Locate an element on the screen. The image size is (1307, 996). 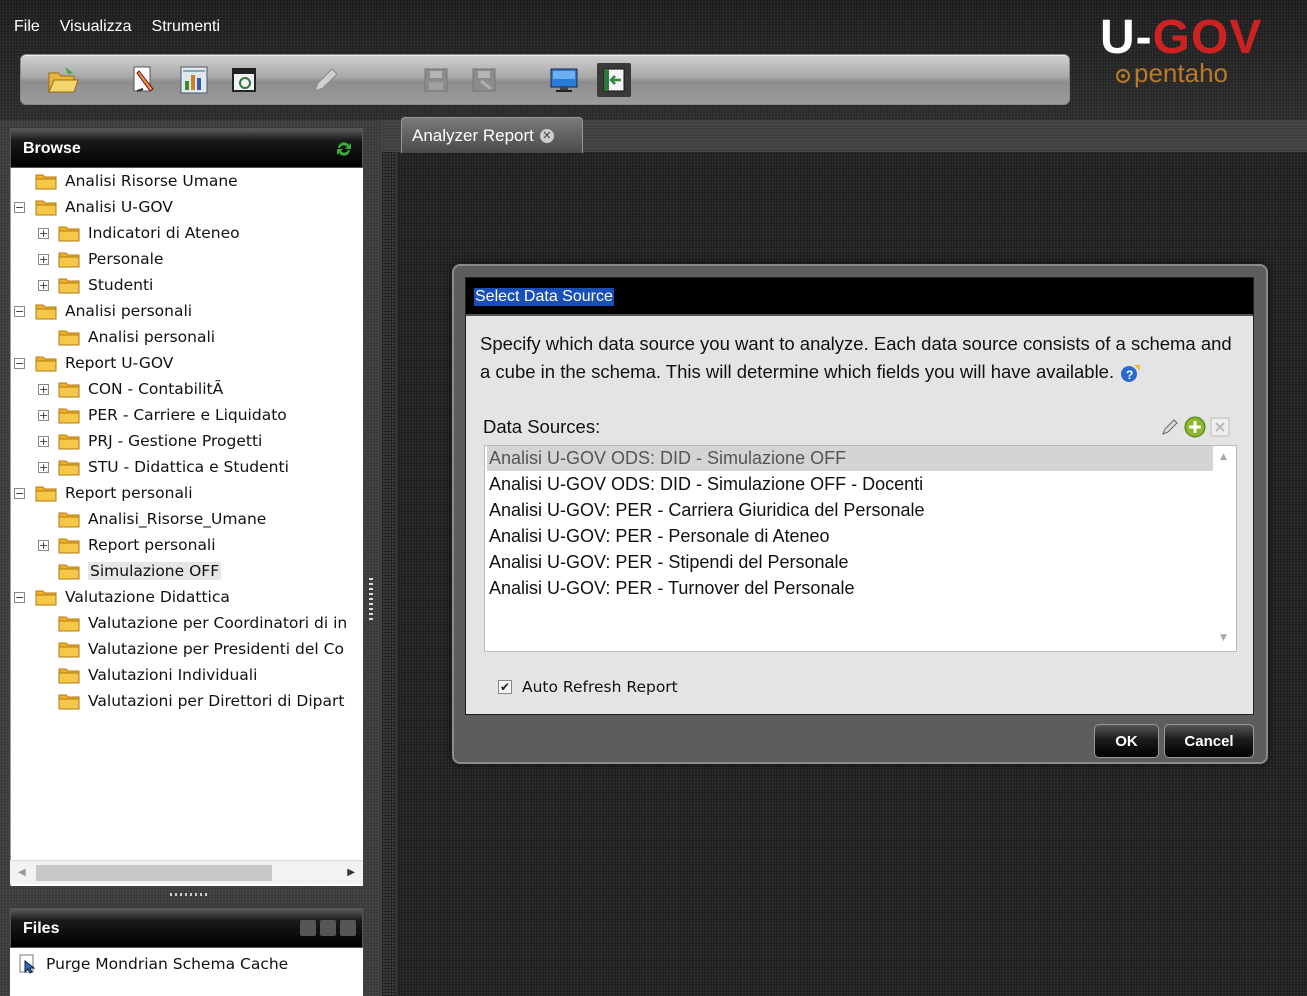
add-data-source-icon is located at coordinates (1195, 427).